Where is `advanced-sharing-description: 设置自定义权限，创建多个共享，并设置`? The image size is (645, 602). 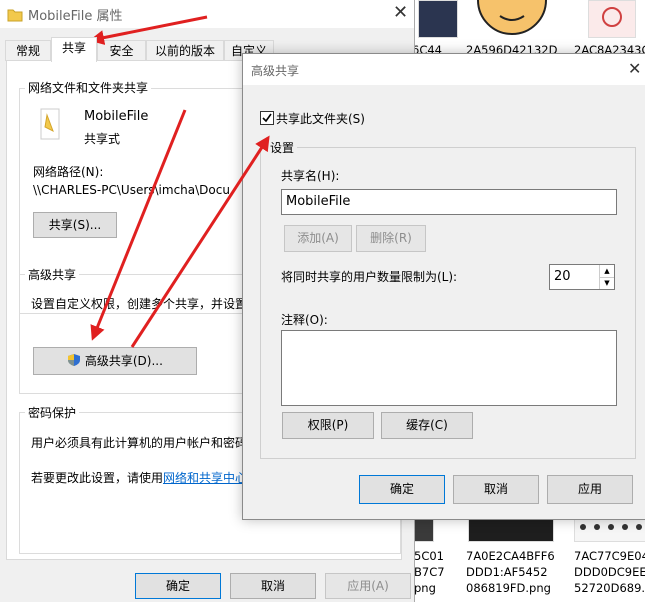
advanced-sharing-description: 设置自定义权限，创建多个共享，并设置 is located at coordinates (139, 304).